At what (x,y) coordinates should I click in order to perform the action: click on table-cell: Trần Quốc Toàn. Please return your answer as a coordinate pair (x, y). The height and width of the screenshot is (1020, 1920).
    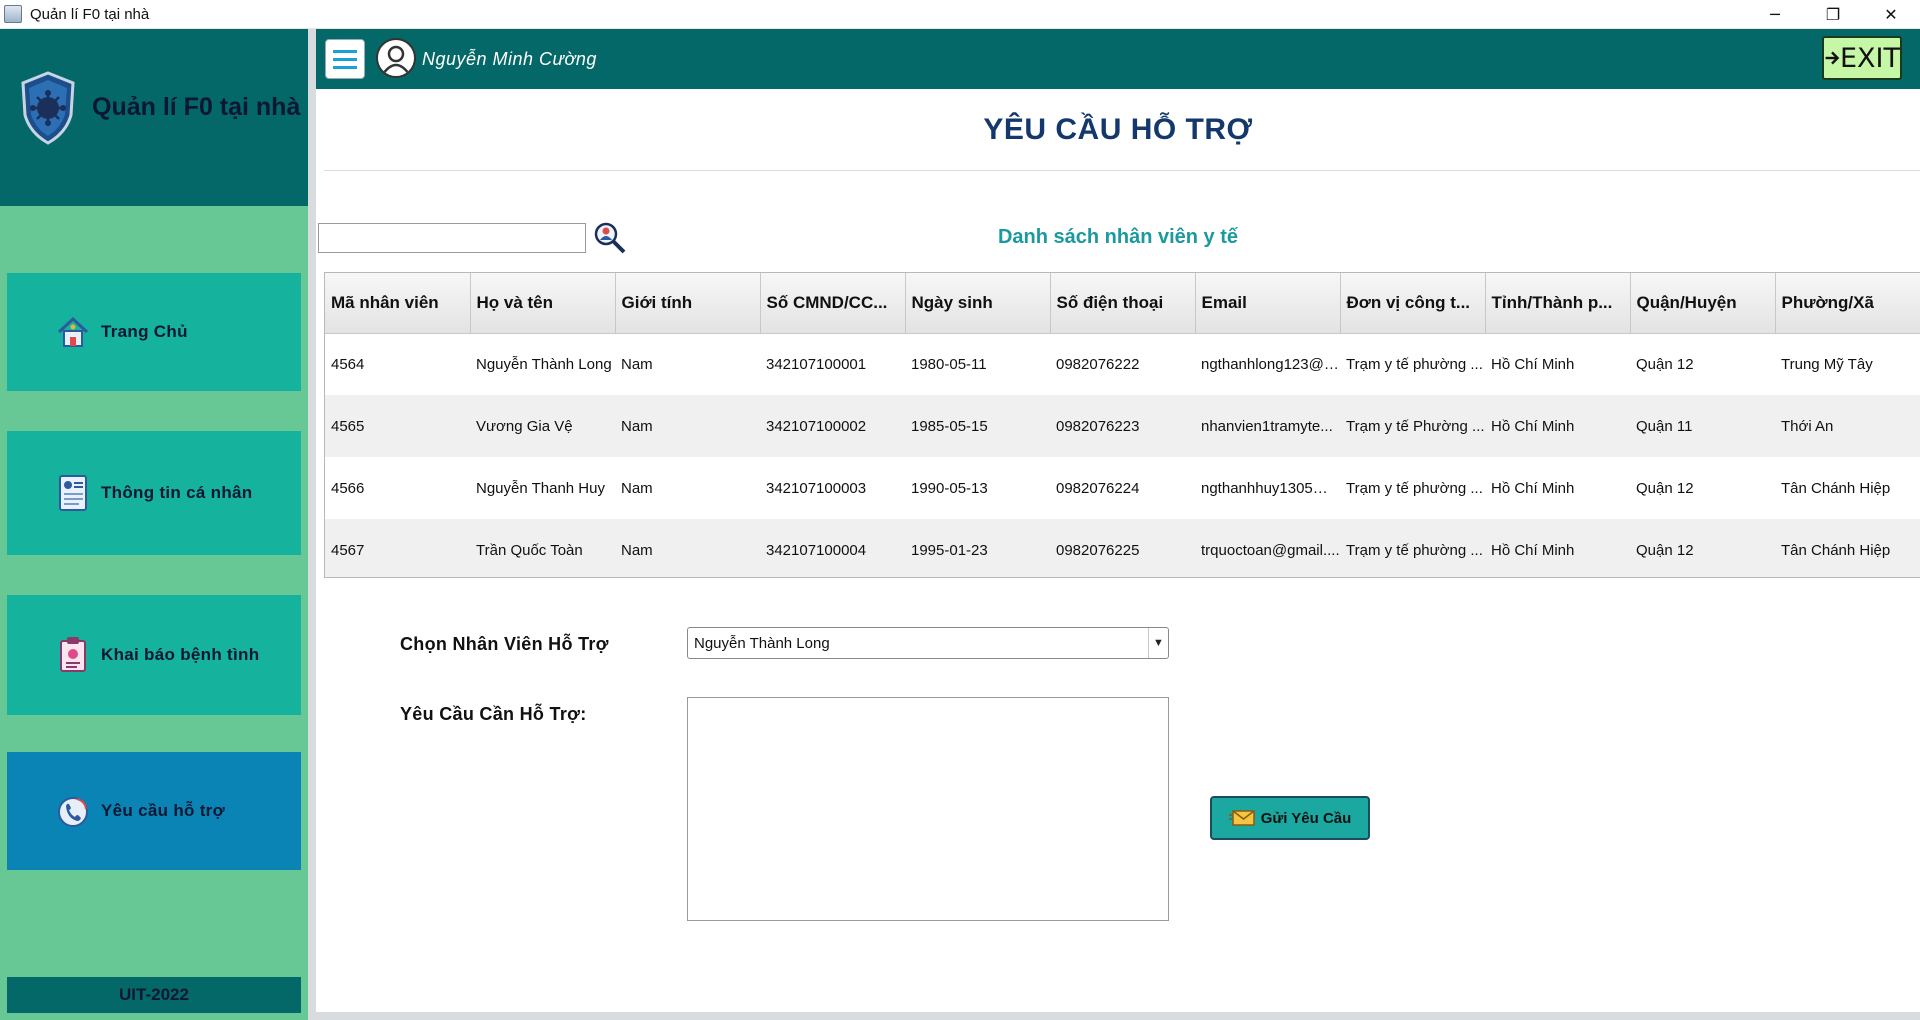
    Looking at the image, I should click on (542, 548).